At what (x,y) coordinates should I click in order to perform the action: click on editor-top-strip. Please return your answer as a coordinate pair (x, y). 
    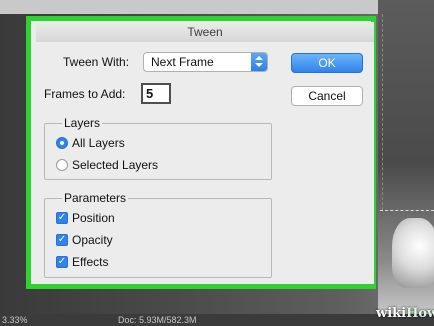
    Looking at the image, I should click on (217, 7).